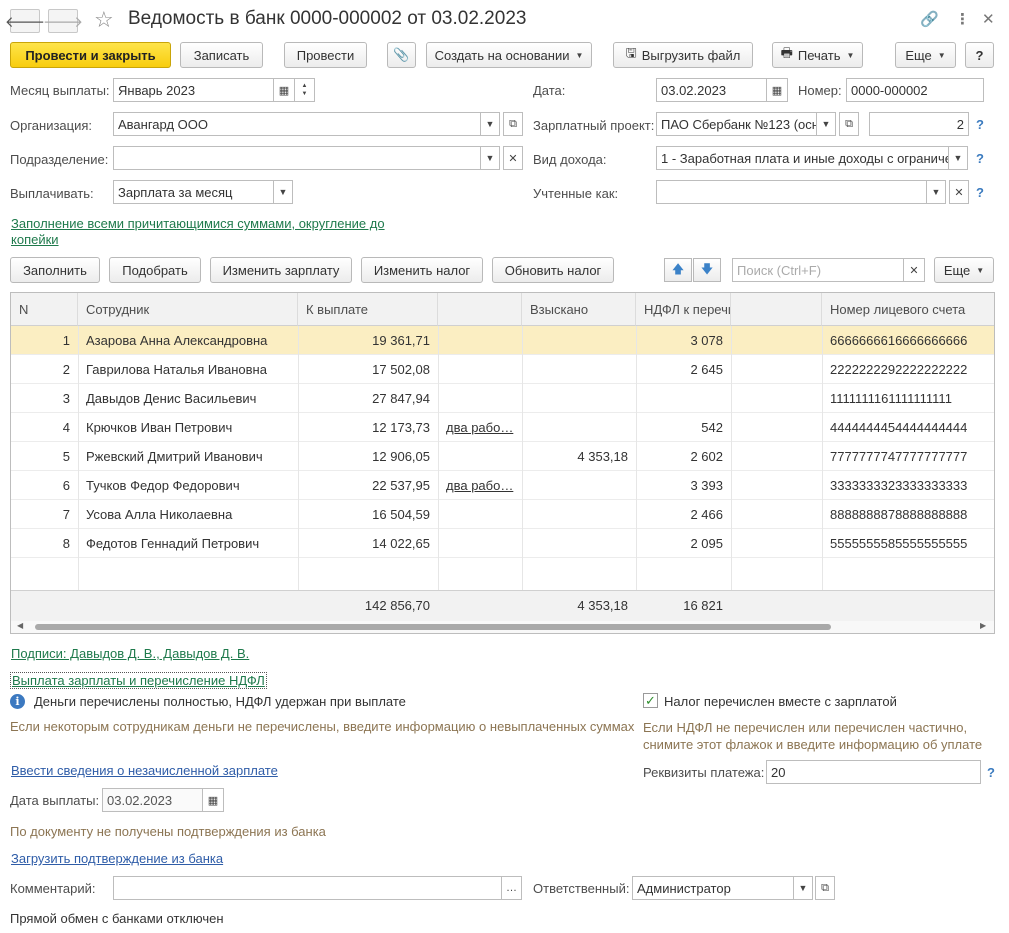 The height and width of the screenshot is (933, 1009). Describe the element at coordinates (936, 192) in the screenshot. I see `accounted-dropdown: ▼` at that location.